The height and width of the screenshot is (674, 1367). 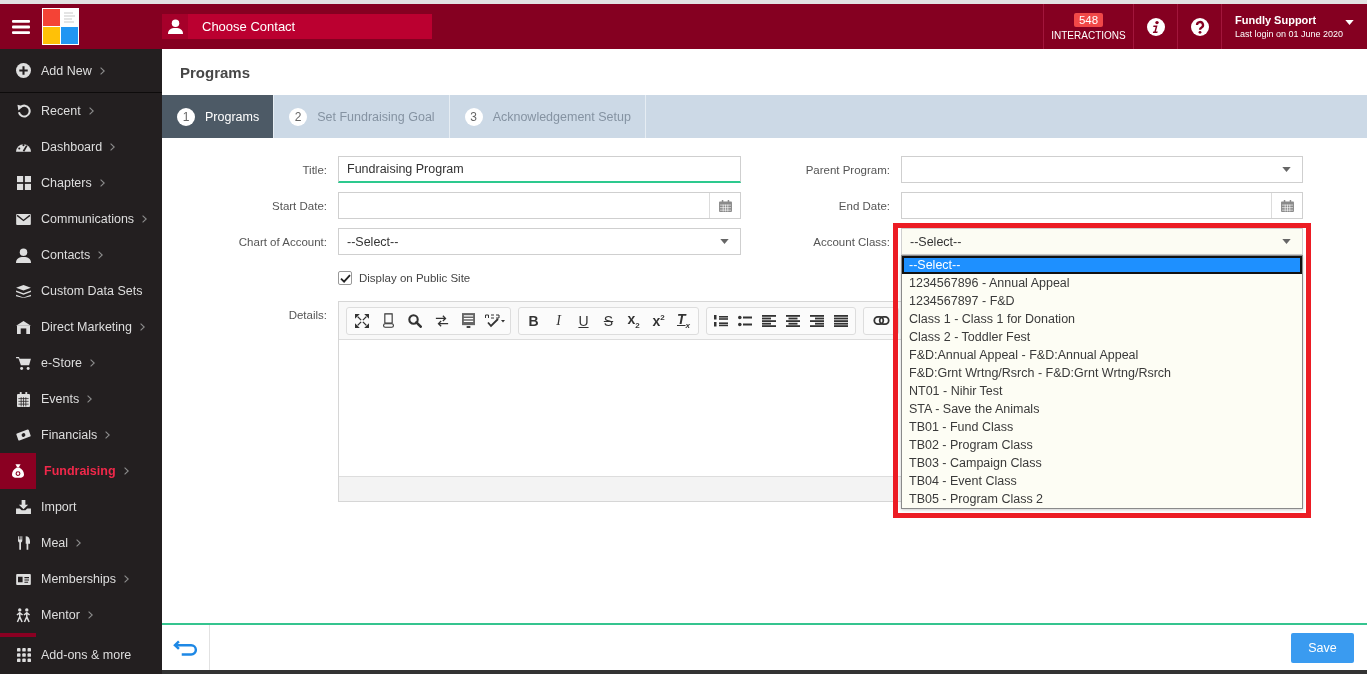 What do you see at coordinates (473, 116) in the screenshot?
I see `step-number: 3` at bounding box center [473, 116].